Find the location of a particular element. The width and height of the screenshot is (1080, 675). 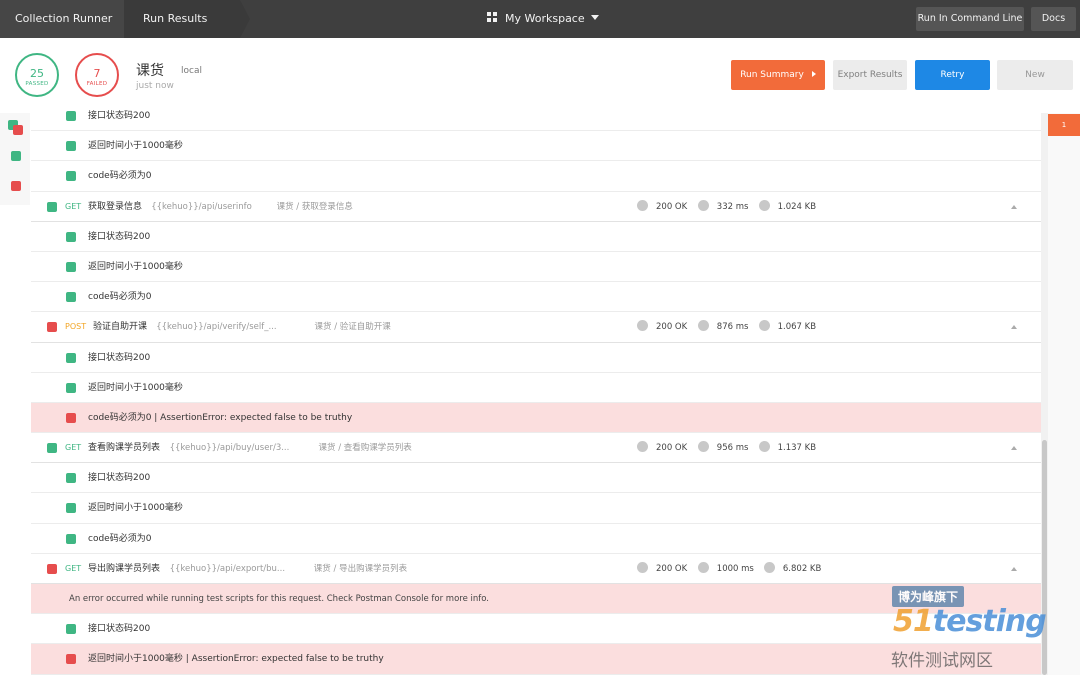

response-size: 1.024 KB is located at coordinates (787, 207).